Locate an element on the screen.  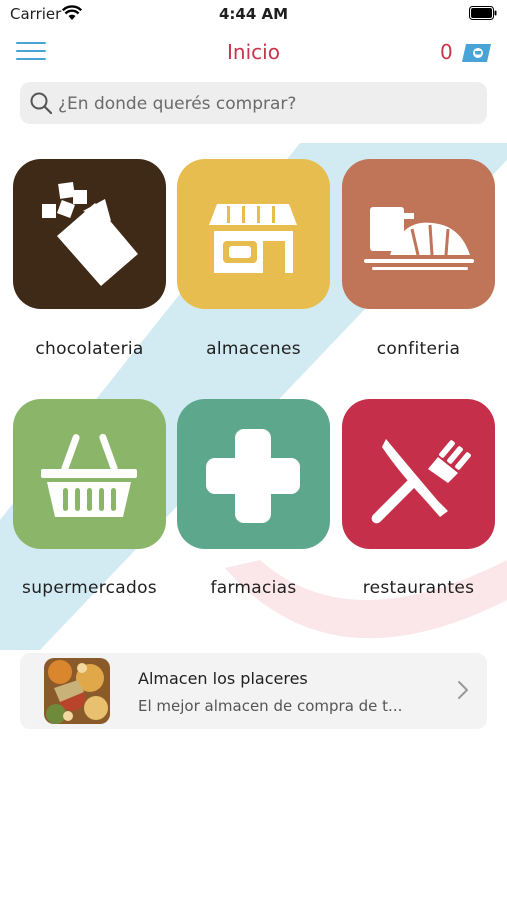
category-confiteria is located at coordinates (418, 234).